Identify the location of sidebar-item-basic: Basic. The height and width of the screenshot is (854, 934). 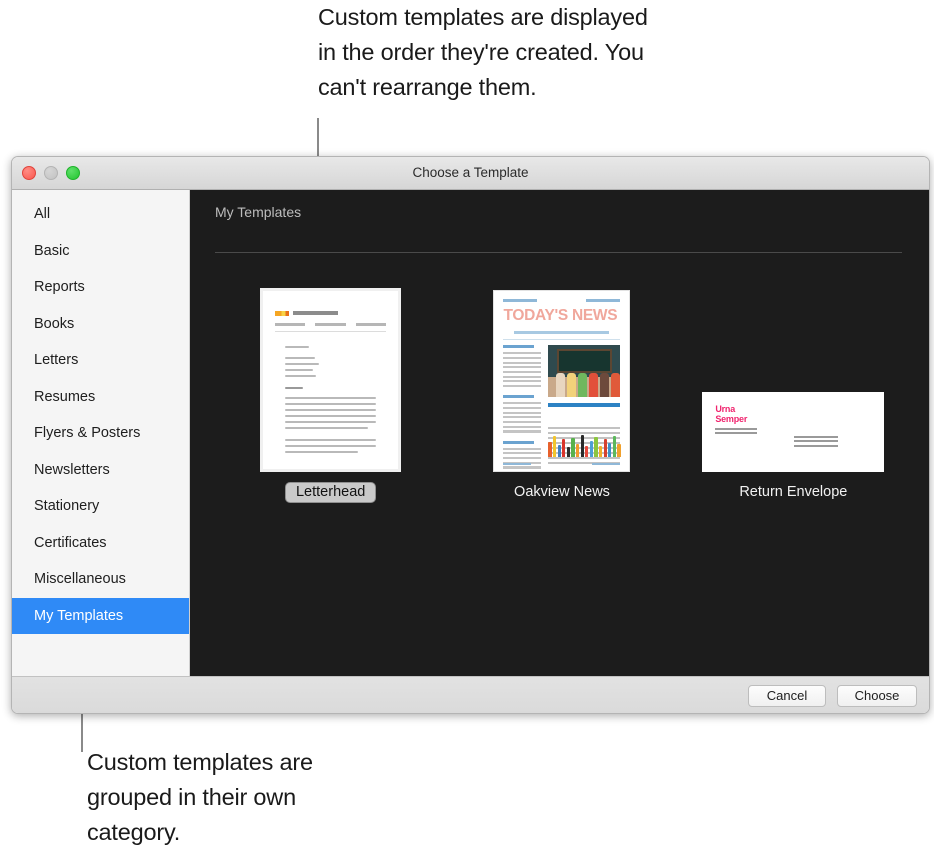
(100, 251).